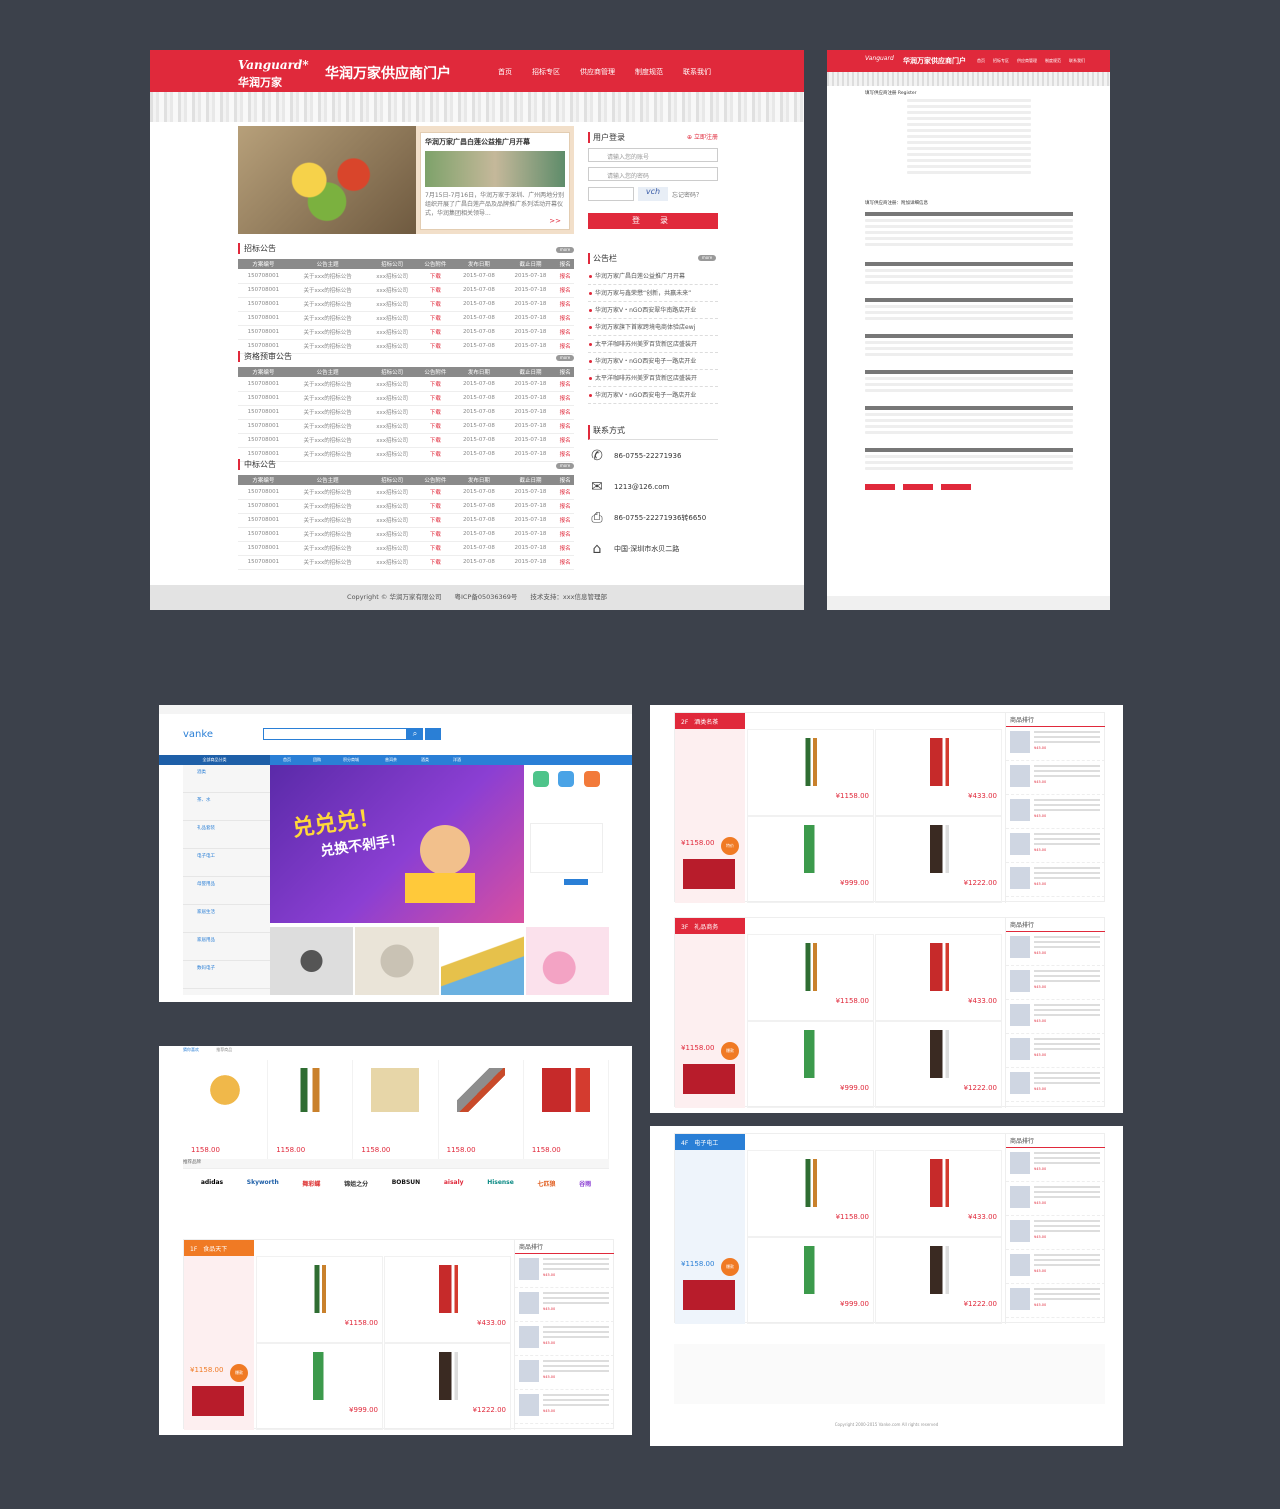 Image resolution: width=1280 pixels, height=1509 pixels. I want to click on login-button: 登 录, so click(653, 221).